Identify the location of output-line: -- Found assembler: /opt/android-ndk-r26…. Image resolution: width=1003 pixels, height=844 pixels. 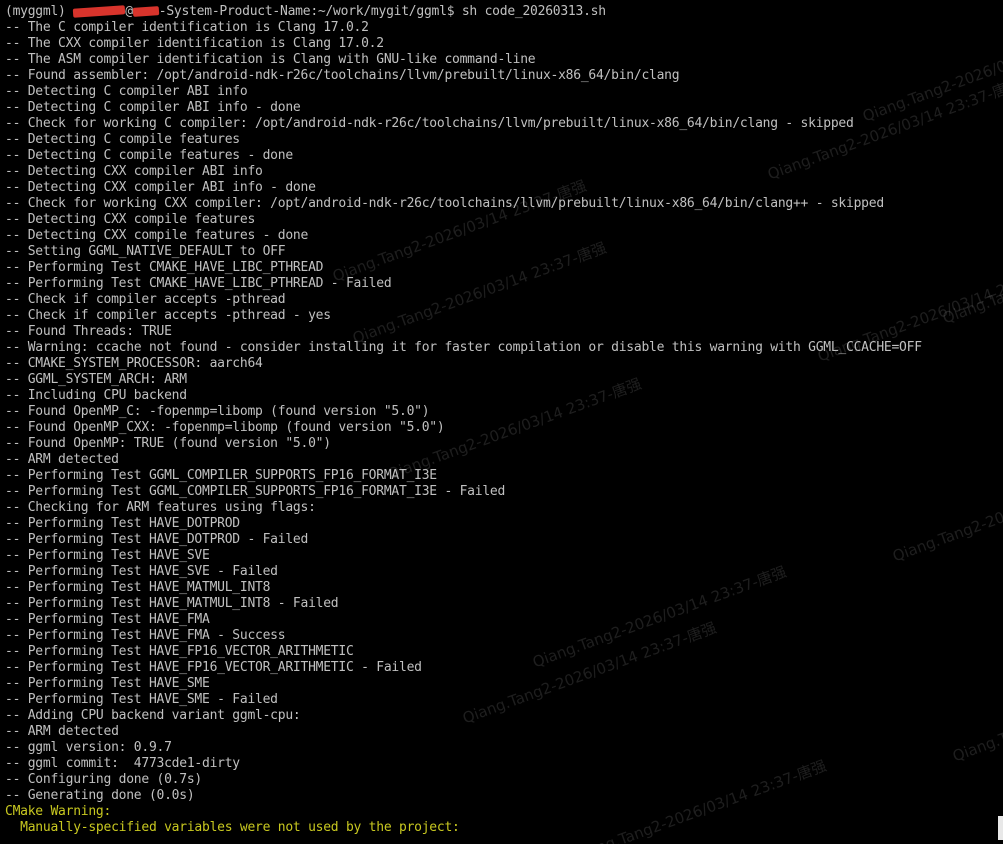
(342, 75).